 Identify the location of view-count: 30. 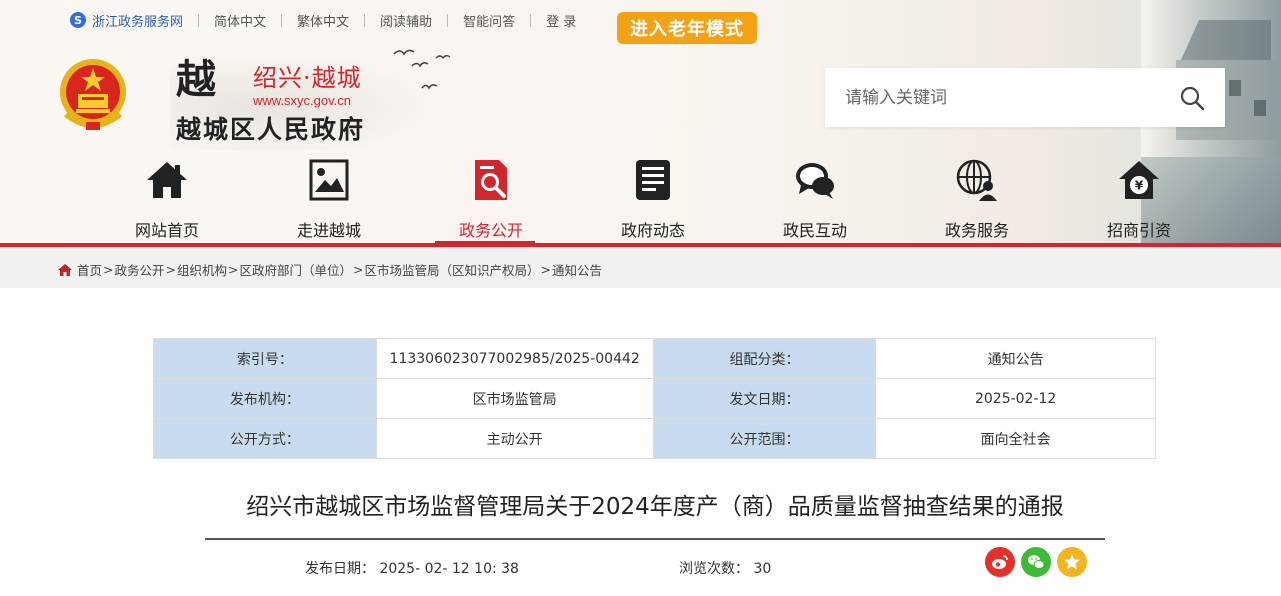
(762, 569).